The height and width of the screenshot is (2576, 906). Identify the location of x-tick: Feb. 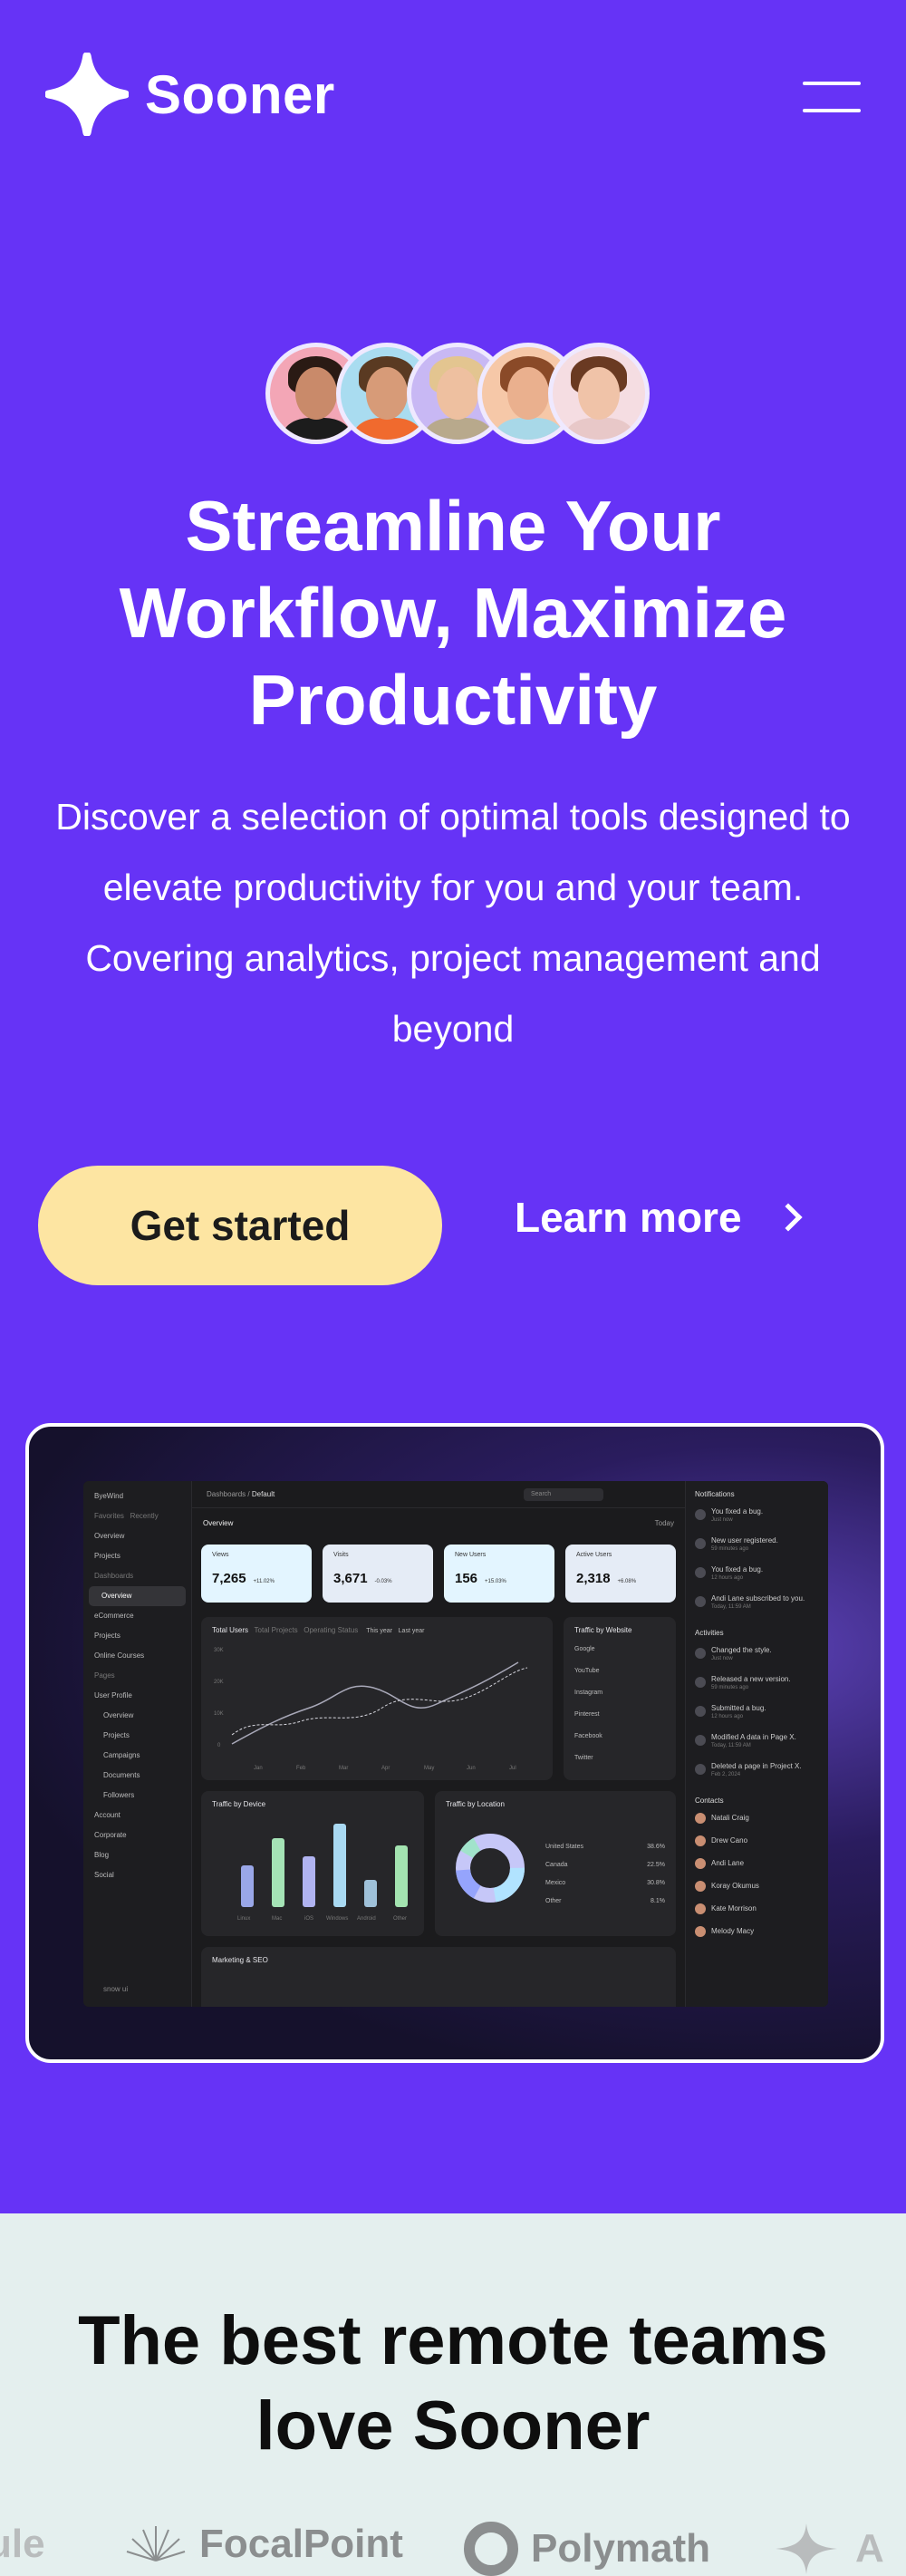
(301, 1768).